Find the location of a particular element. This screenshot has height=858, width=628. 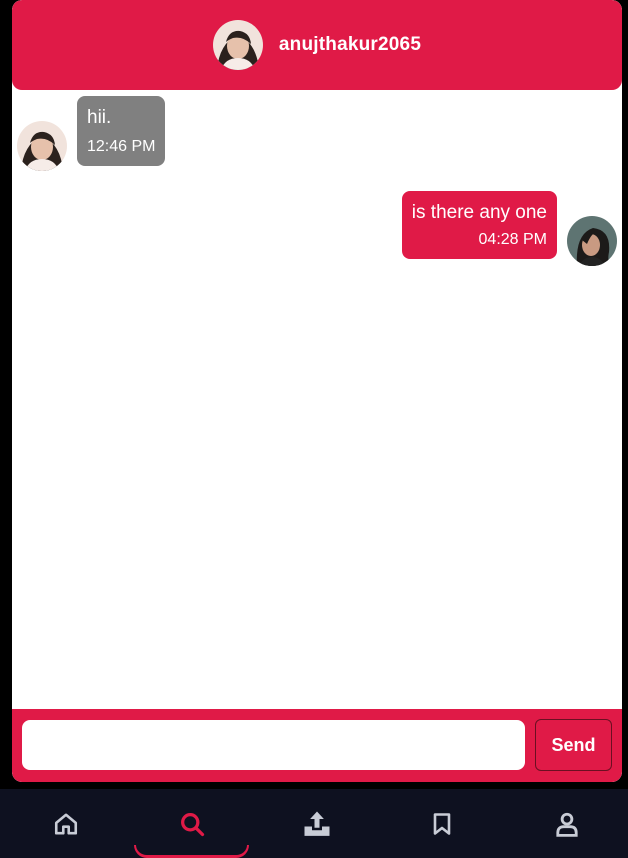

chat-header: anujthakur2065 is located at coordinates (317, 45).